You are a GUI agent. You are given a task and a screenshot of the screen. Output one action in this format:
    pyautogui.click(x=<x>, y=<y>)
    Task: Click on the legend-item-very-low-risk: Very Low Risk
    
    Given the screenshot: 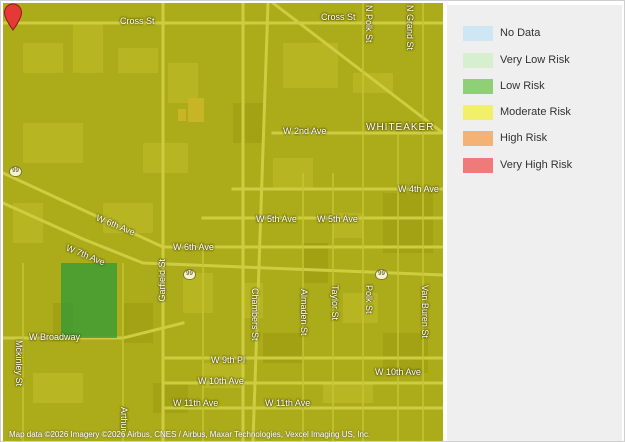 What is the action you would take?
    pyautogui.click(x=516, y=60)
    